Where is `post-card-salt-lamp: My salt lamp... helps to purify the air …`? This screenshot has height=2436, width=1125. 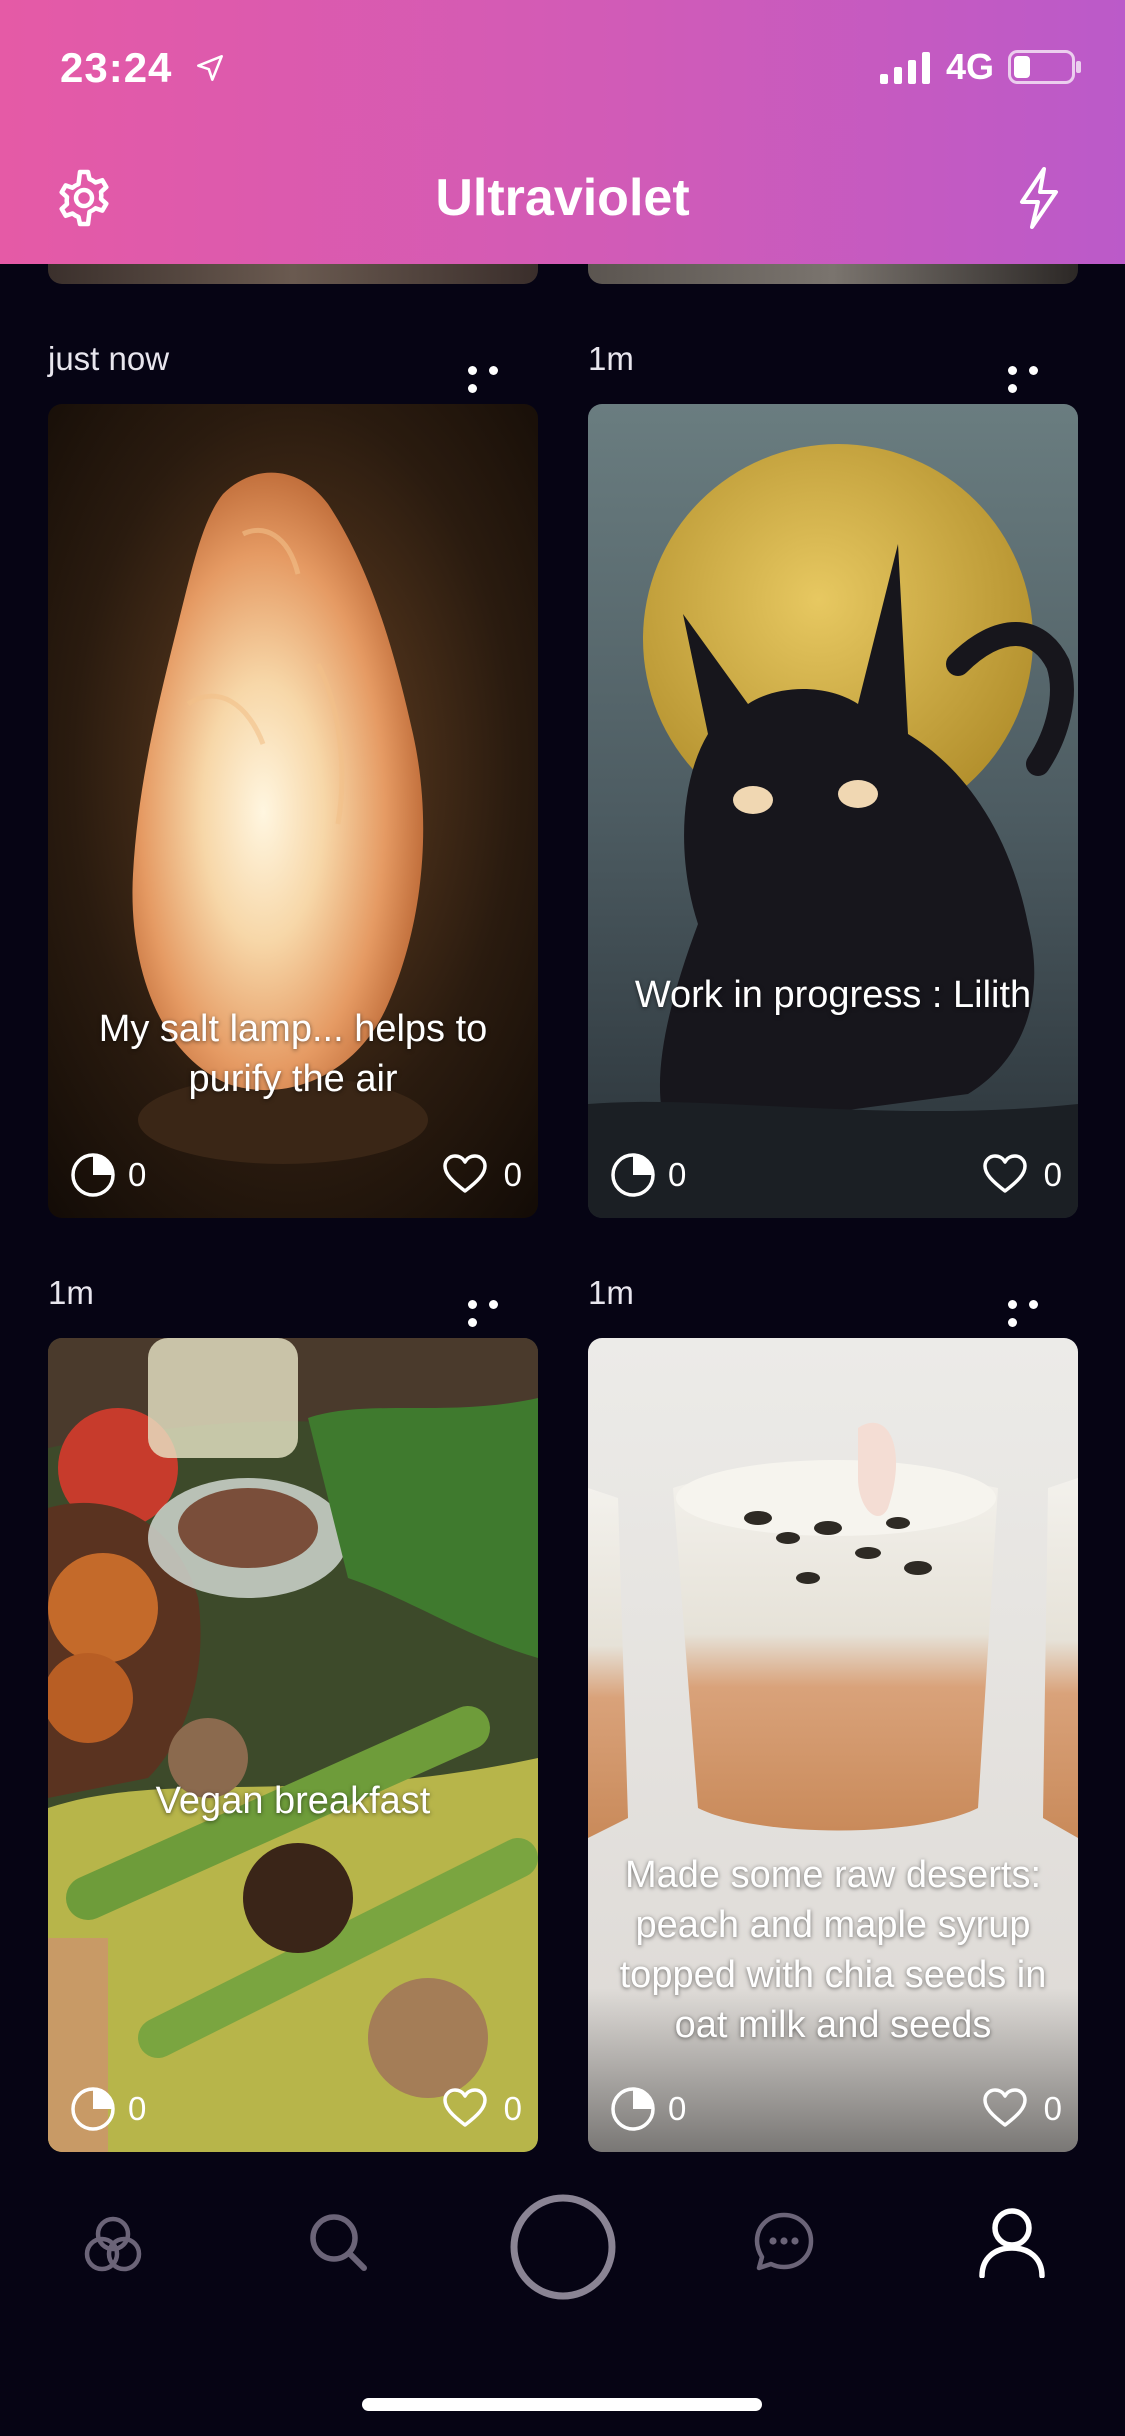 post-card-salt-lamp: My salt lamp... helps to purify the air … is located at coordinates (293, 811).